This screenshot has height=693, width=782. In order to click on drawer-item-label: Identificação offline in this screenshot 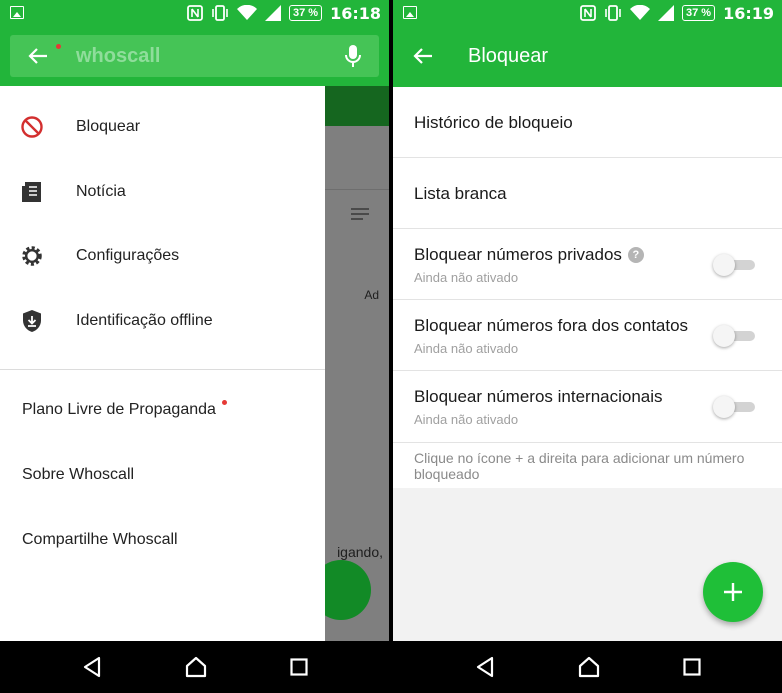, I will do `click(144, 320)`.